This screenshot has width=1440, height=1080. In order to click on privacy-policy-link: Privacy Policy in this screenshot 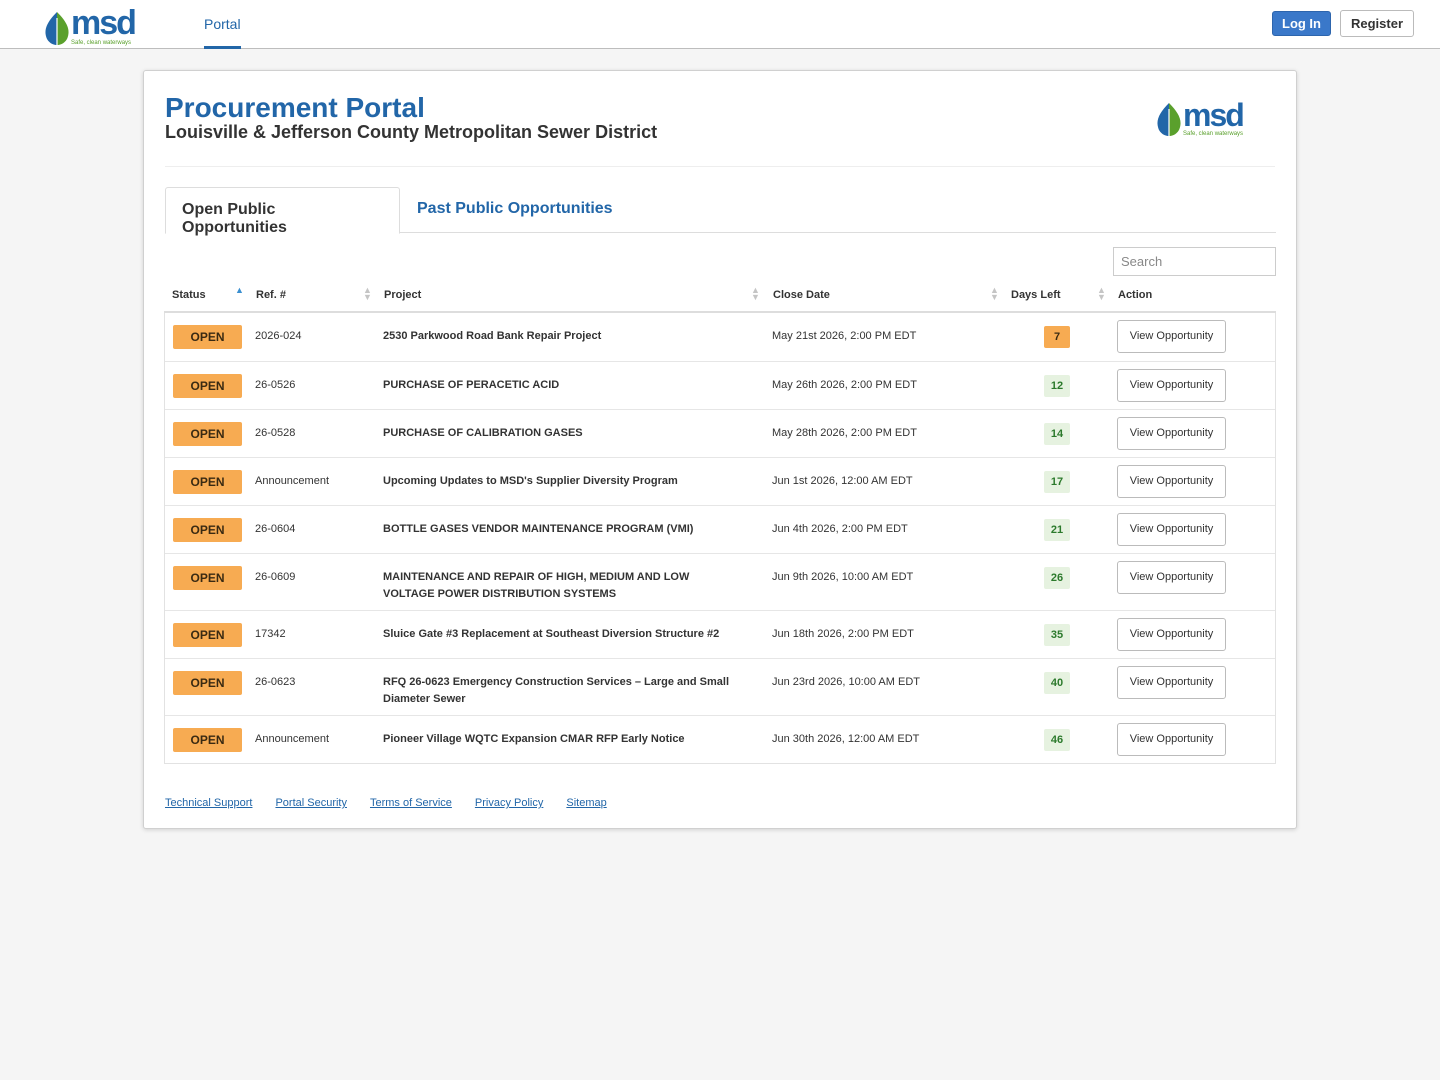, I will do `click(509, 803)`.